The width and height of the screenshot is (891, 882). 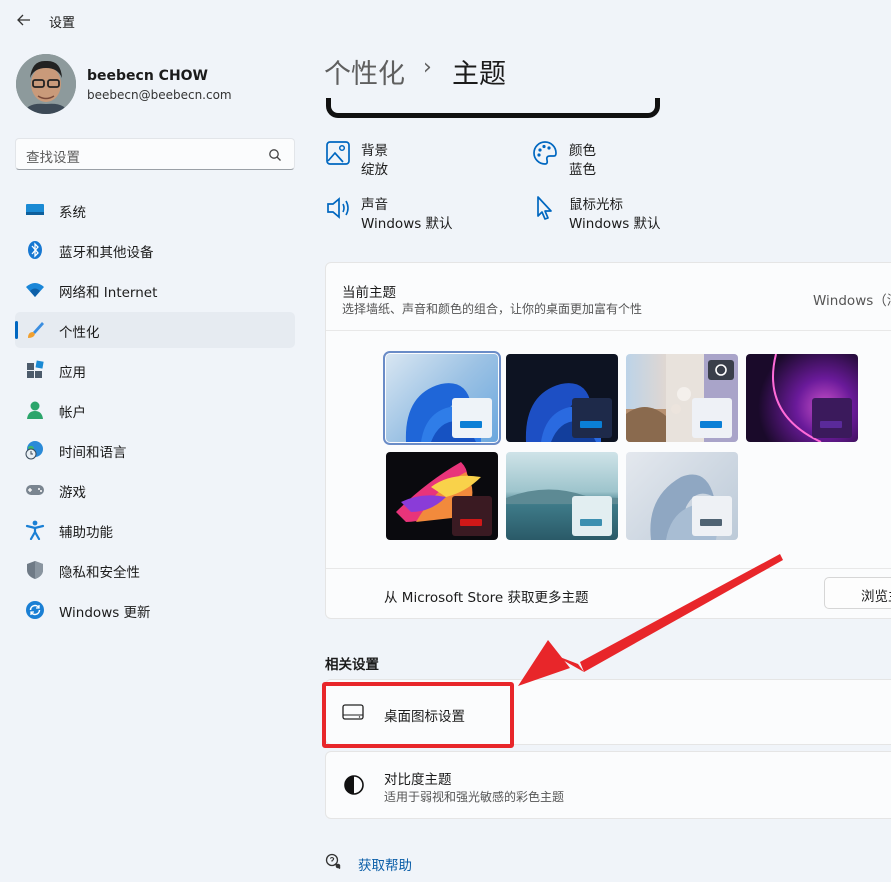 What do you see at coordinates (105, 613) in the screenshot?
I see `nav-label: Windows 更新` at bounding box center [105, 613].